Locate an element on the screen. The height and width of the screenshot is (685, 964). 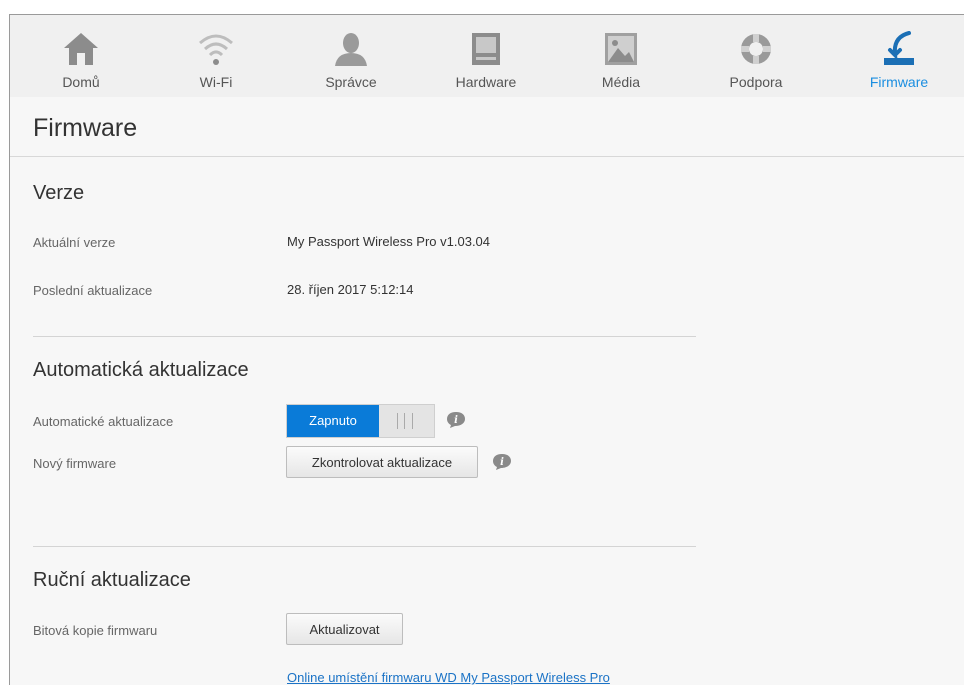
nav-item-firmware: Firmware is located at coordinates (899, 56).